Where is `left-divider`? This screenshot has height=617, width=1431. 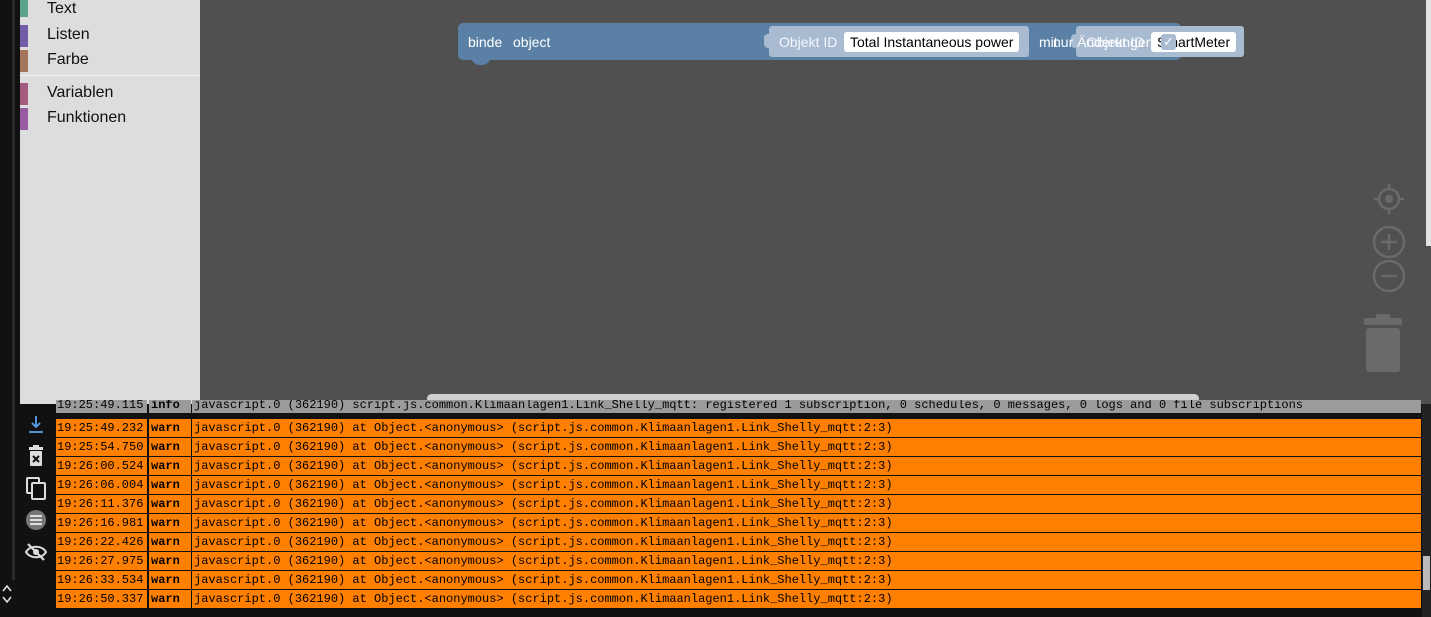
left-divider is located at coordinates (13, 290).